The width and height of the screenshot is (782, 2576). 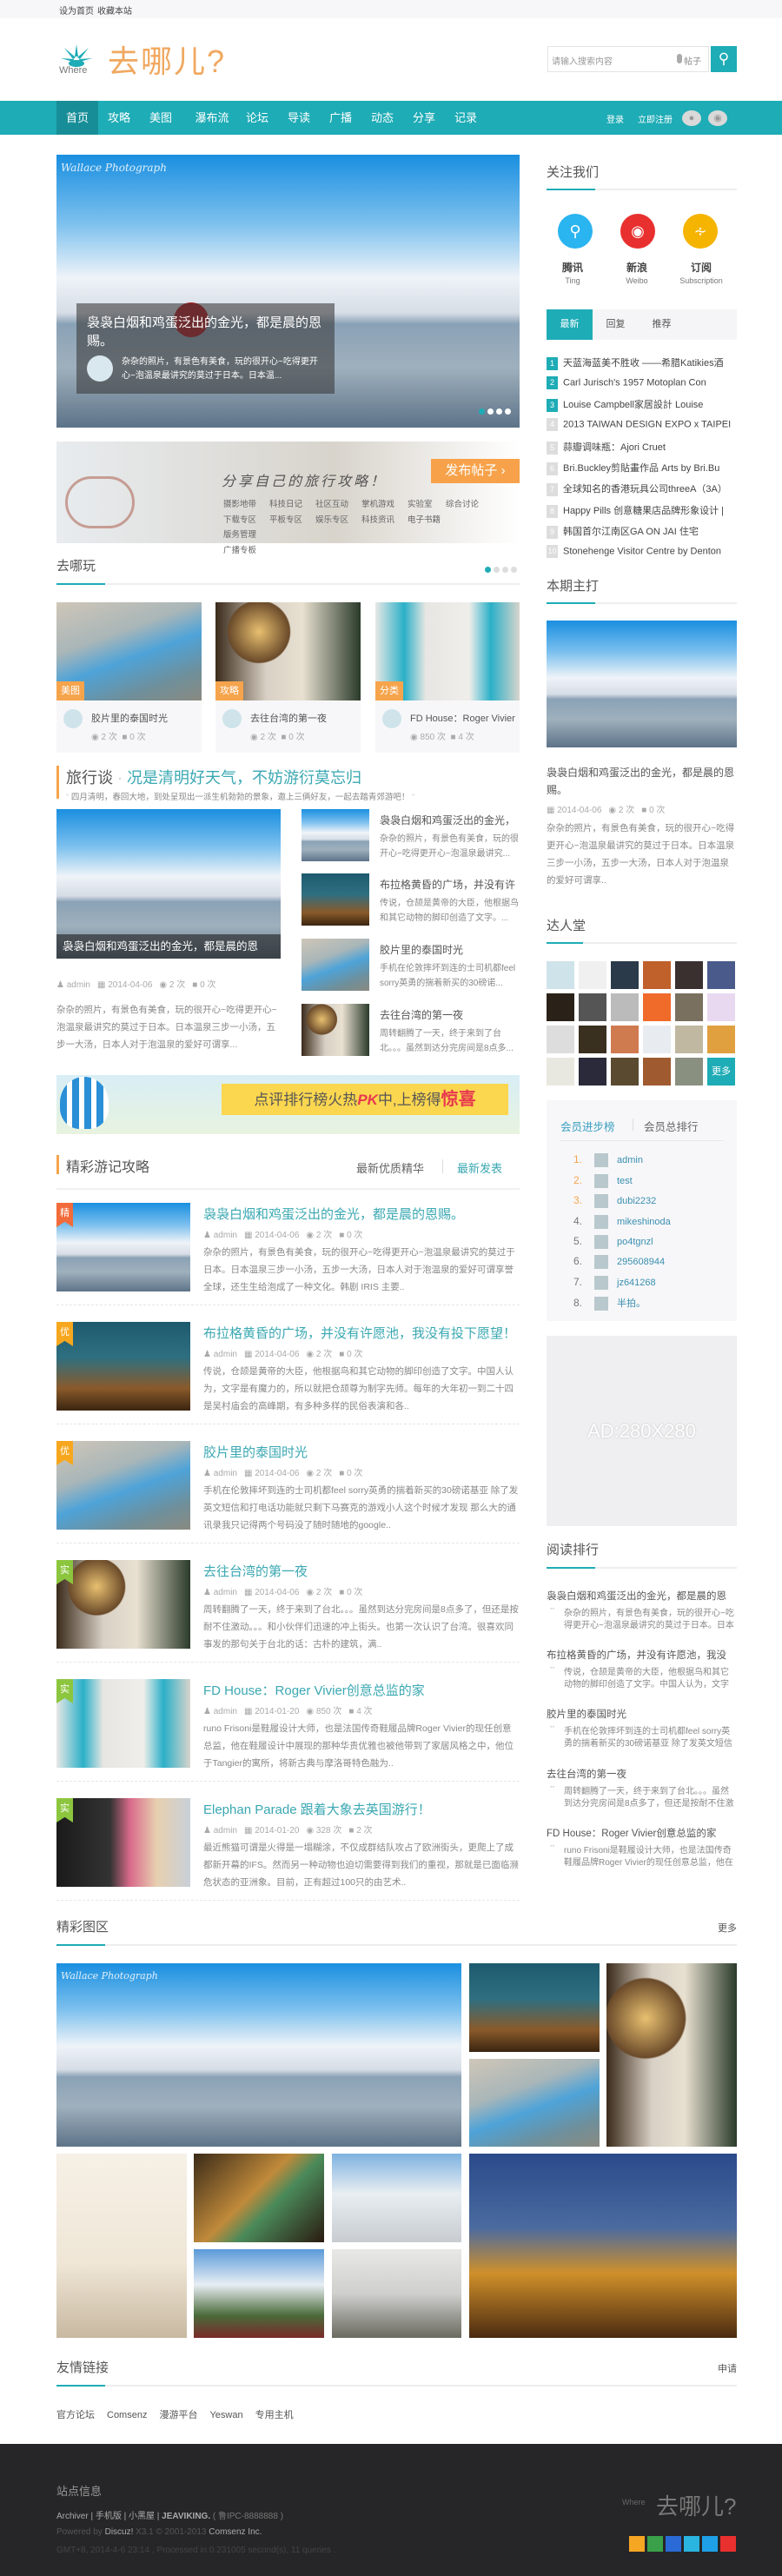 I want to click on register-link: 立即注册, so click(x=656, y=118).